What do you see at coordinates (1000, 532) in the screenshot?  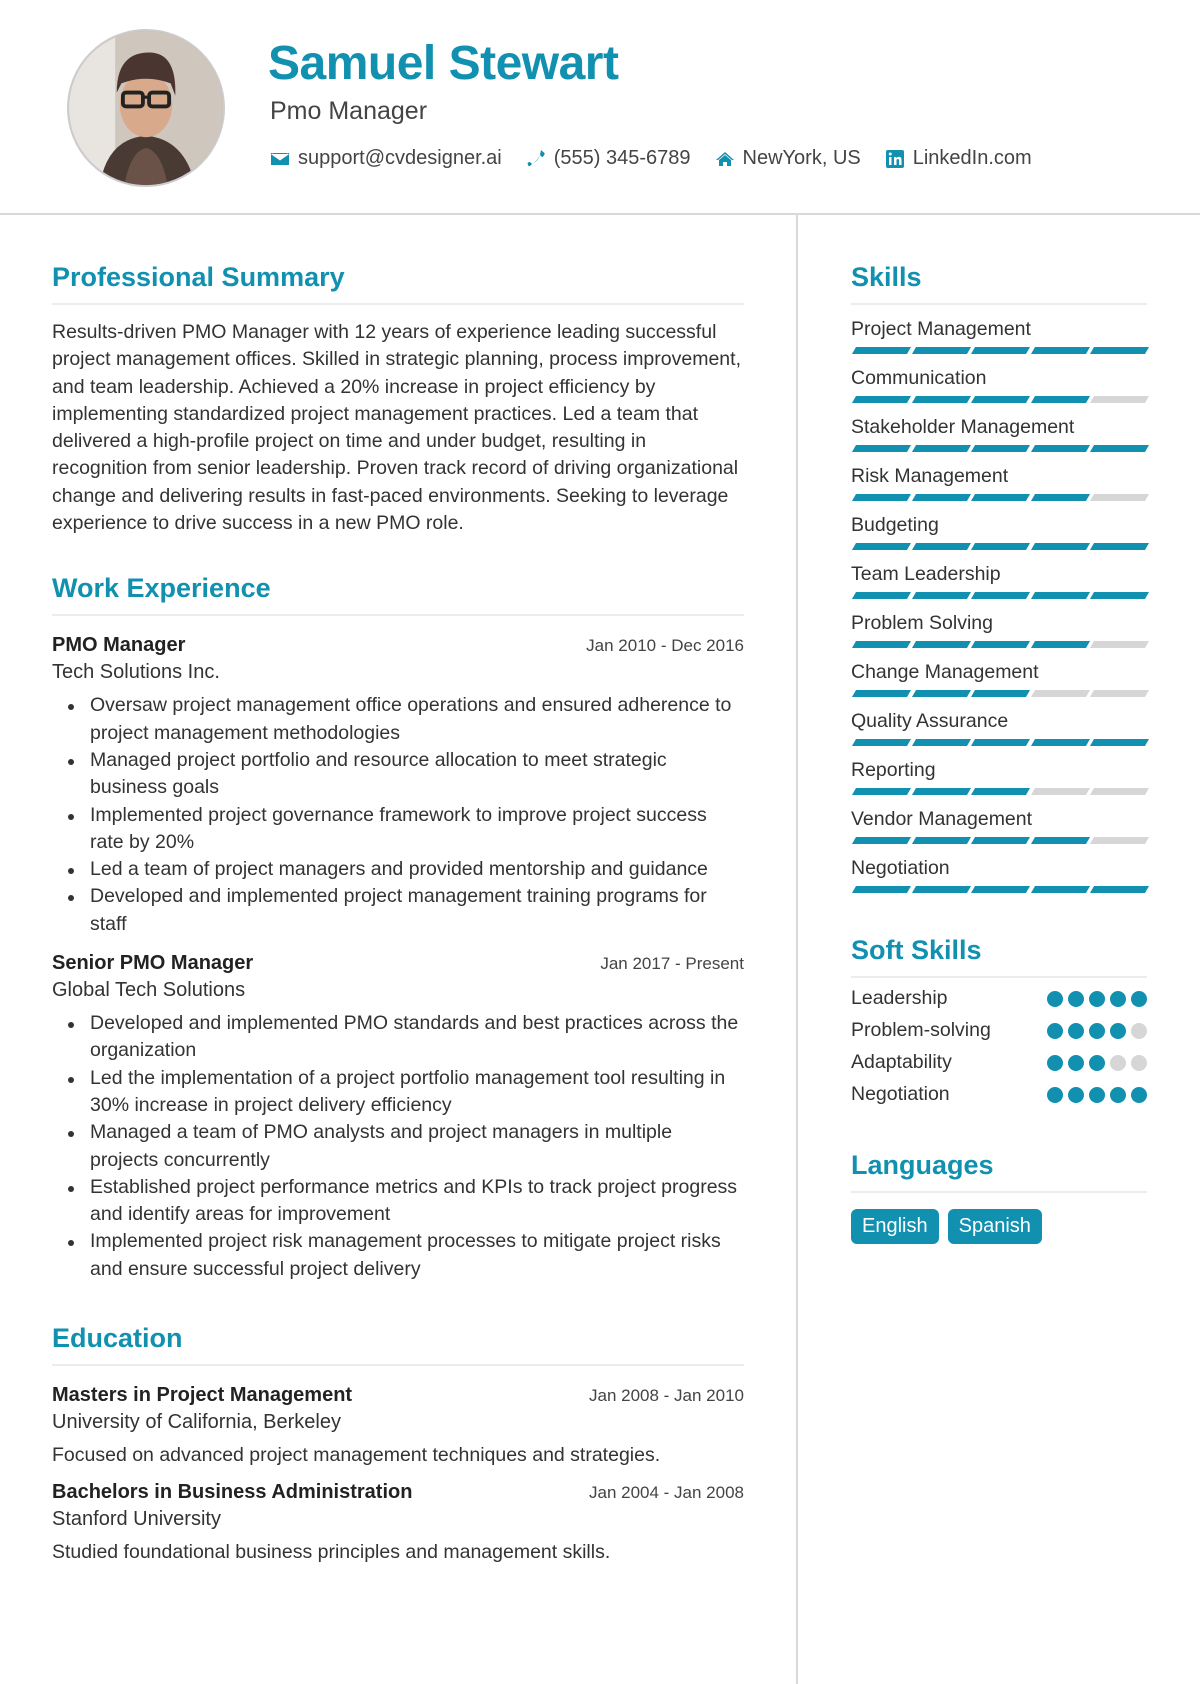 I see `skill-item: Budgeting` at bounding box center [1000, 532].